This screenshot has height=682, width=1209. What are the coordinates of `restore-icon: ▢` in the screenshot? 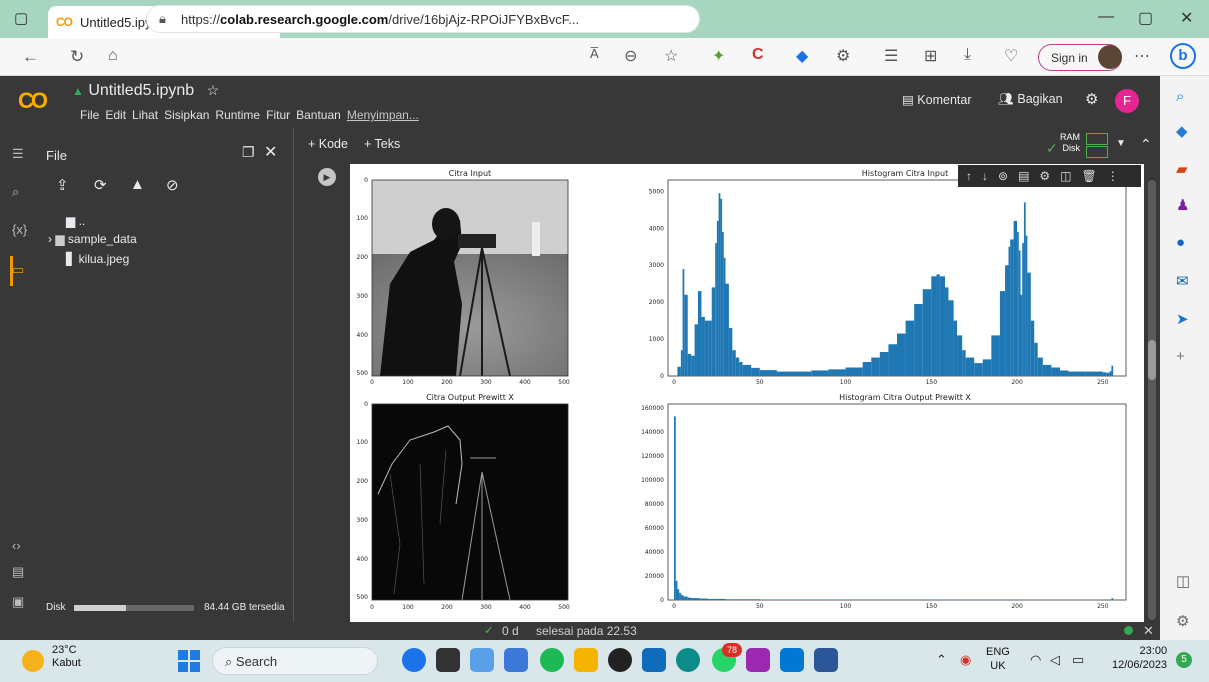 It's located at (1145, 18).